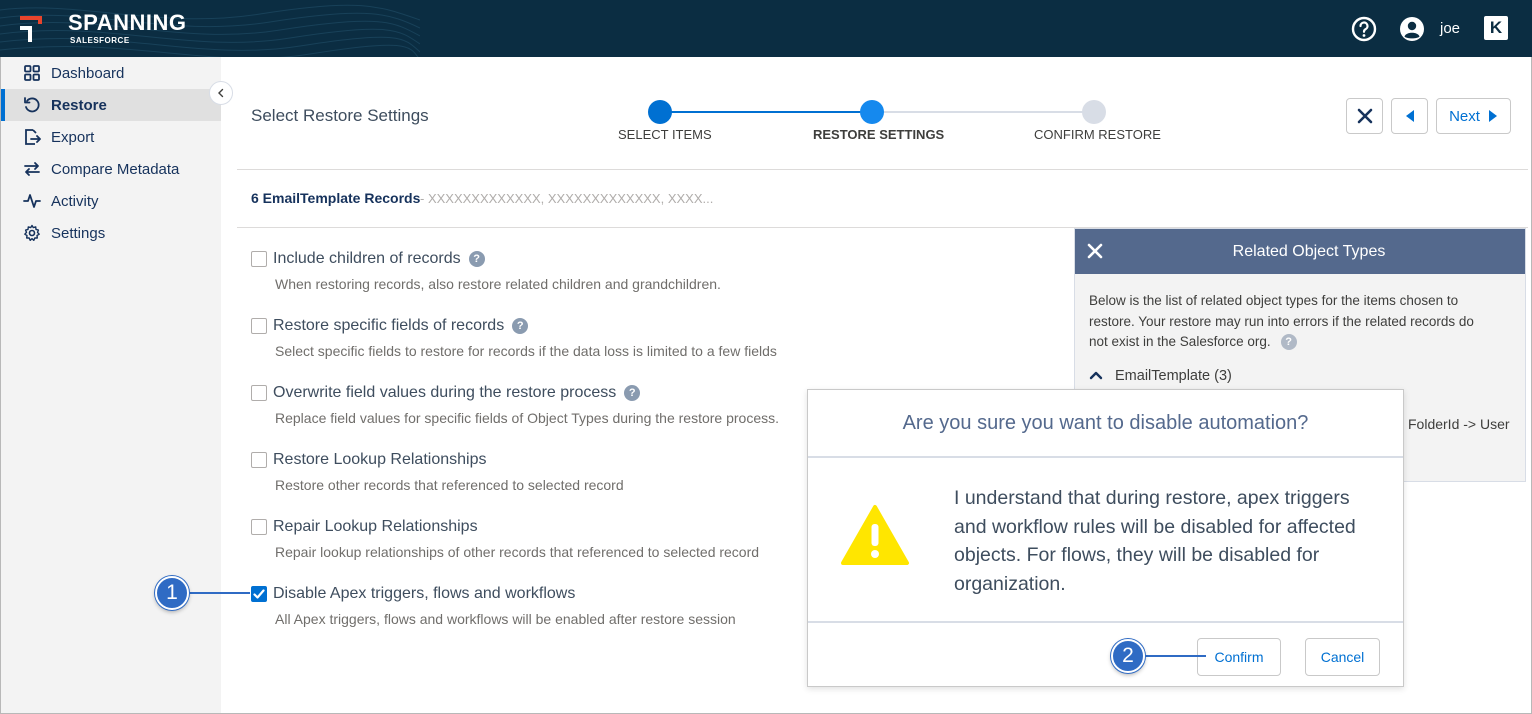  What do you see at coordinates (31, 29) in the screenshot?
I see `spanning-logo-icon` at bounding box center [31, 29].